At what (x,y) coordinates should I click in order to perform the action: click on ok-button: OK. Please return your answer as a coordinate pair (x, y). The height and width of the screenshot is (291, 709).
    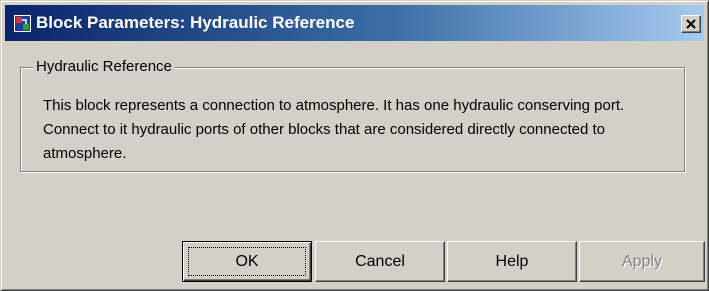
    Looking at the image, I should click on (247, 261).